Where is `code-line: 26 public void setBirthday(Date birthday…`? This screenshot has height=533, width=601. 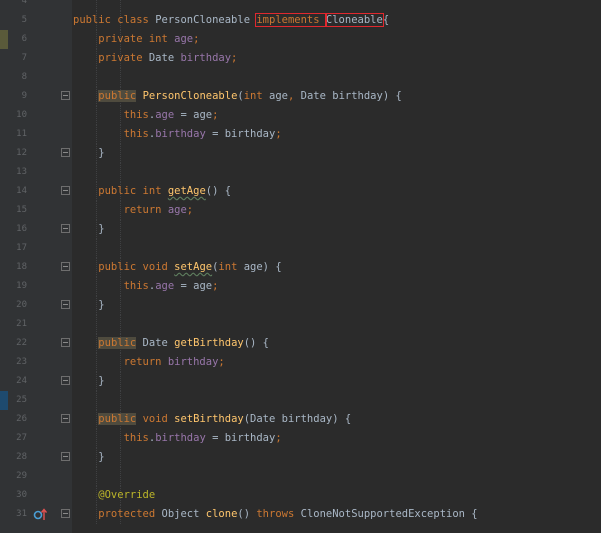
code-line: 26 public void setBirthday(Date birthday… is located at coordinates (300, 419).